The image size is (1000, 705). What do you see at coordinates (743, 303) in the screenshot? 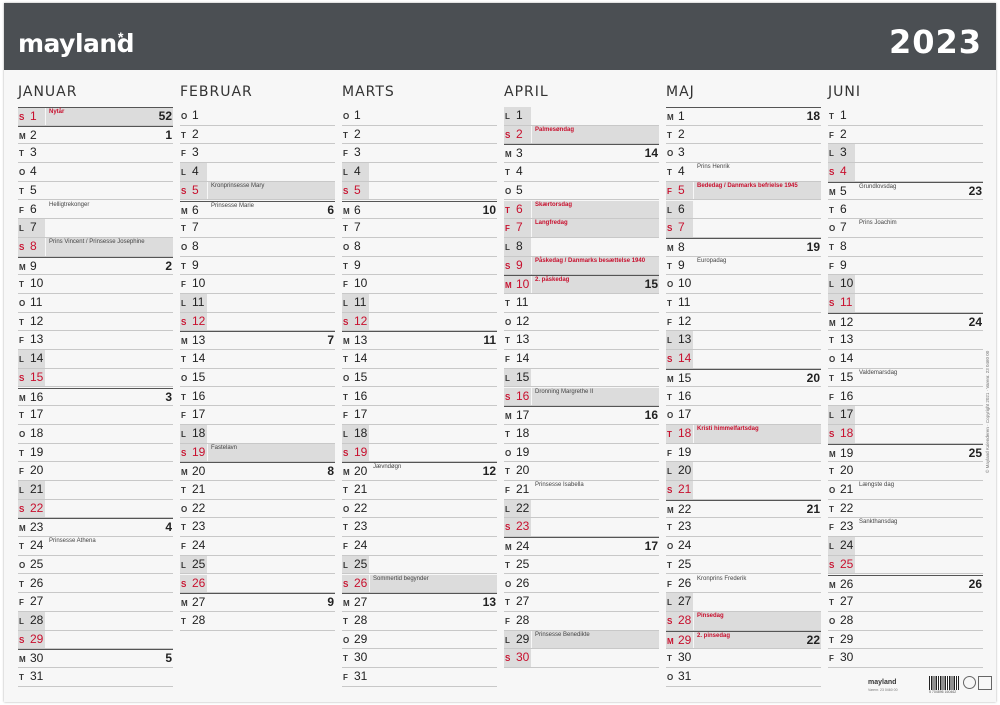
I see `day-row: T 11` at bounding box center [743, 303].